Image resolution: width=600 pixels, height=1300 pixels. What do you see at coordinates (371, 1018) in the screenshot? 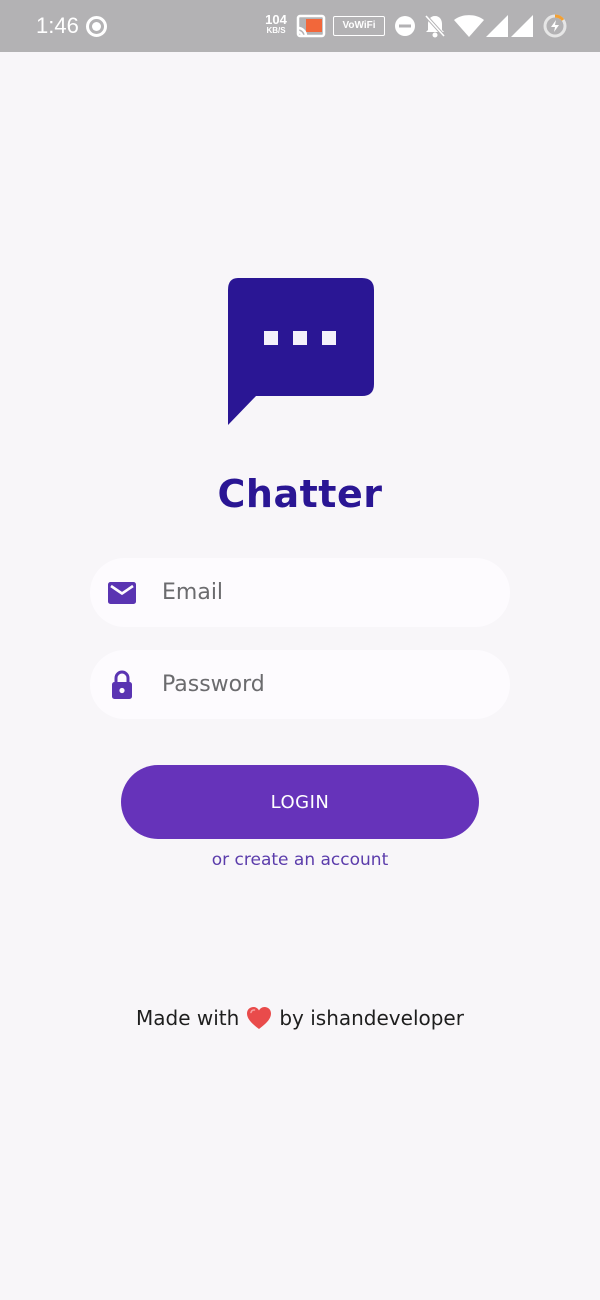
I see `footer-by-author: by ishandeveloper` at bounding box center [371, 1018].